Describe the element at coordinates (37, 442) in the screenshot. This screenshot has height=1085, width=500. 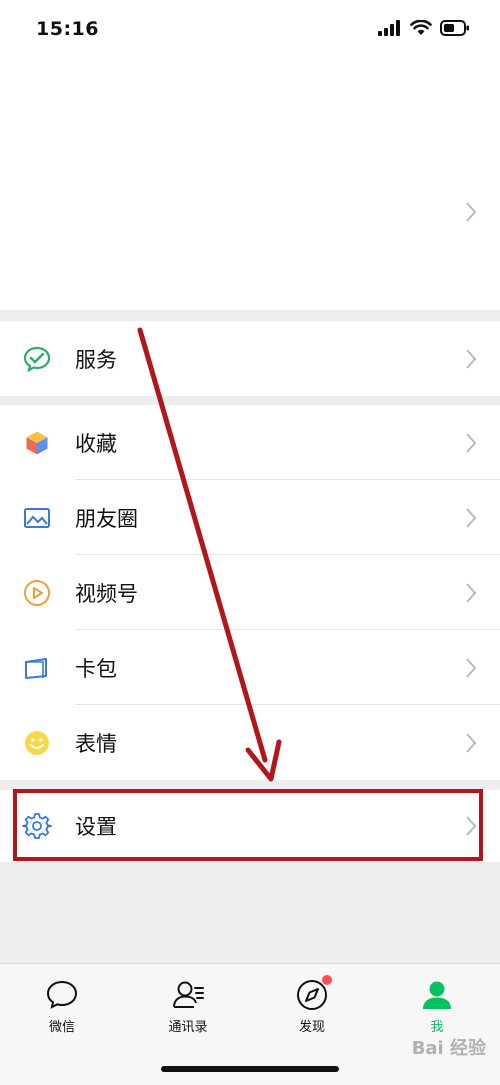
I see `favorites-cube-icon` at that location.